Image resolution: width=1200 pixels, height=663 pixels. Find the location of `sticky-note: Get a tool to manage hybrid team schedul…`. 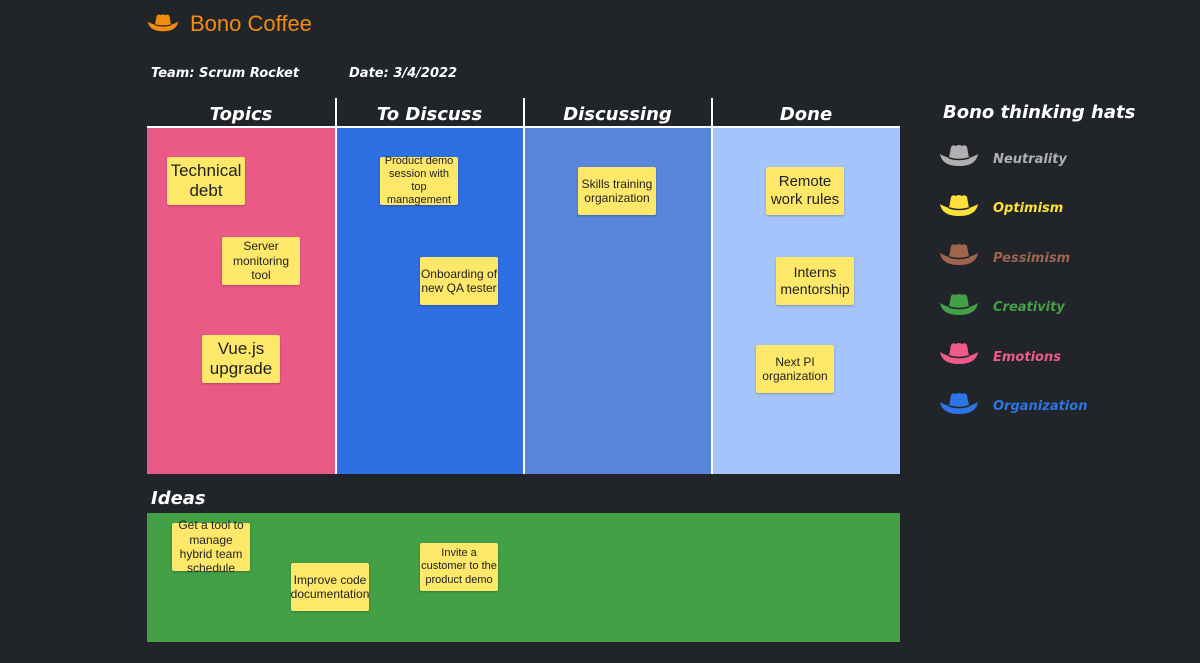

sticky-note: Get a tool to manage hybrid team schedul… is located at coordinates (211, 546).